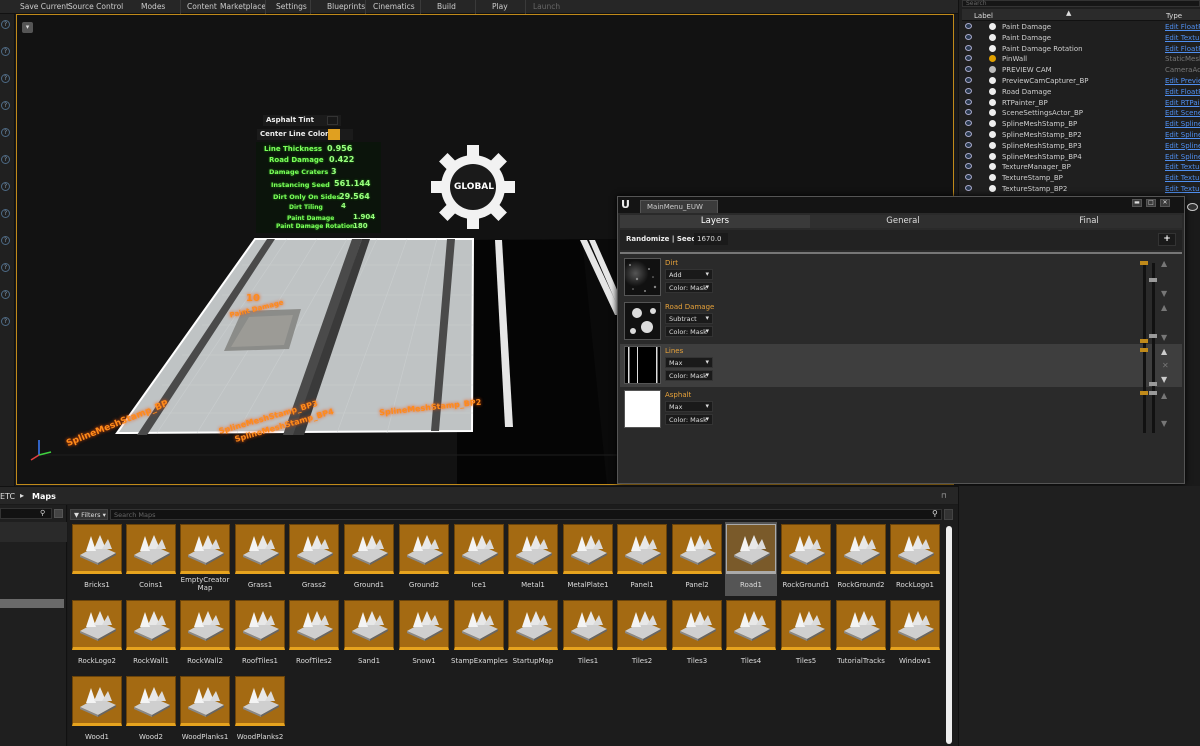 The width and height of the screenshot is (1200, 746). Describe the element at coordinates (949, 635) in the screenshot. I see `scrollbar-thumb` at that location.